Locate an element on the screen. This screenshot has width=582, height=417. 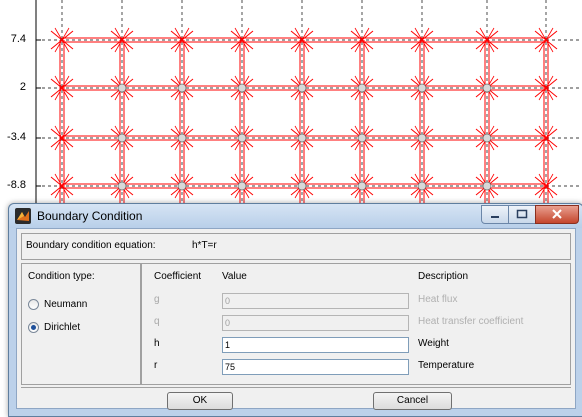
minimize-button is located at coordinates (495, 214).